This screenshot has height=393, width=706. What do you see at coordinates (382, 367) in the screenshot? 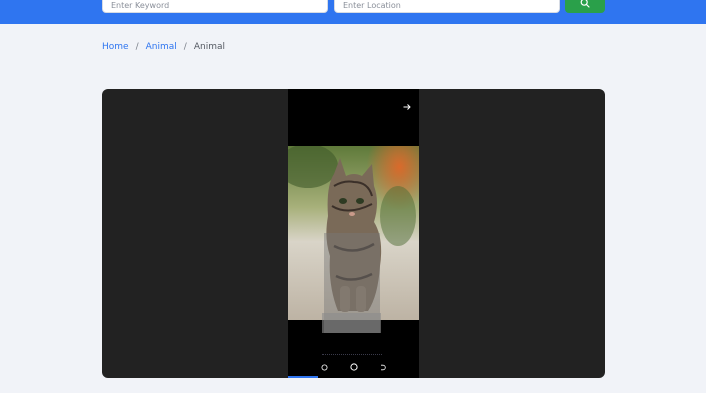
I see `back-icon` at bounding box center [382, 367].